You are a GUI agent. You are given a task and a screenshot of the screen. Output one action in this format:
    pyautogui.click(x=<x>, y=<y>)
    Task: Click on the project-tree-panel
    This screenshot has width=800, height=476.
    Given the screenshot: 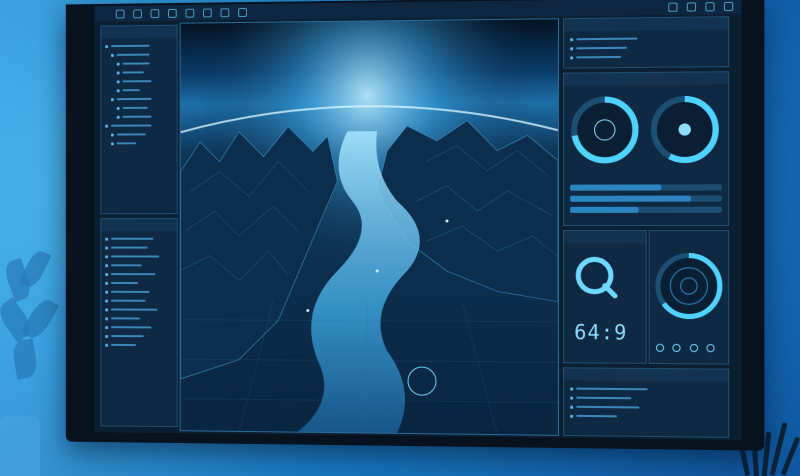 What is the action you would take?
    pyautogui.click(x=139, y=119)
    